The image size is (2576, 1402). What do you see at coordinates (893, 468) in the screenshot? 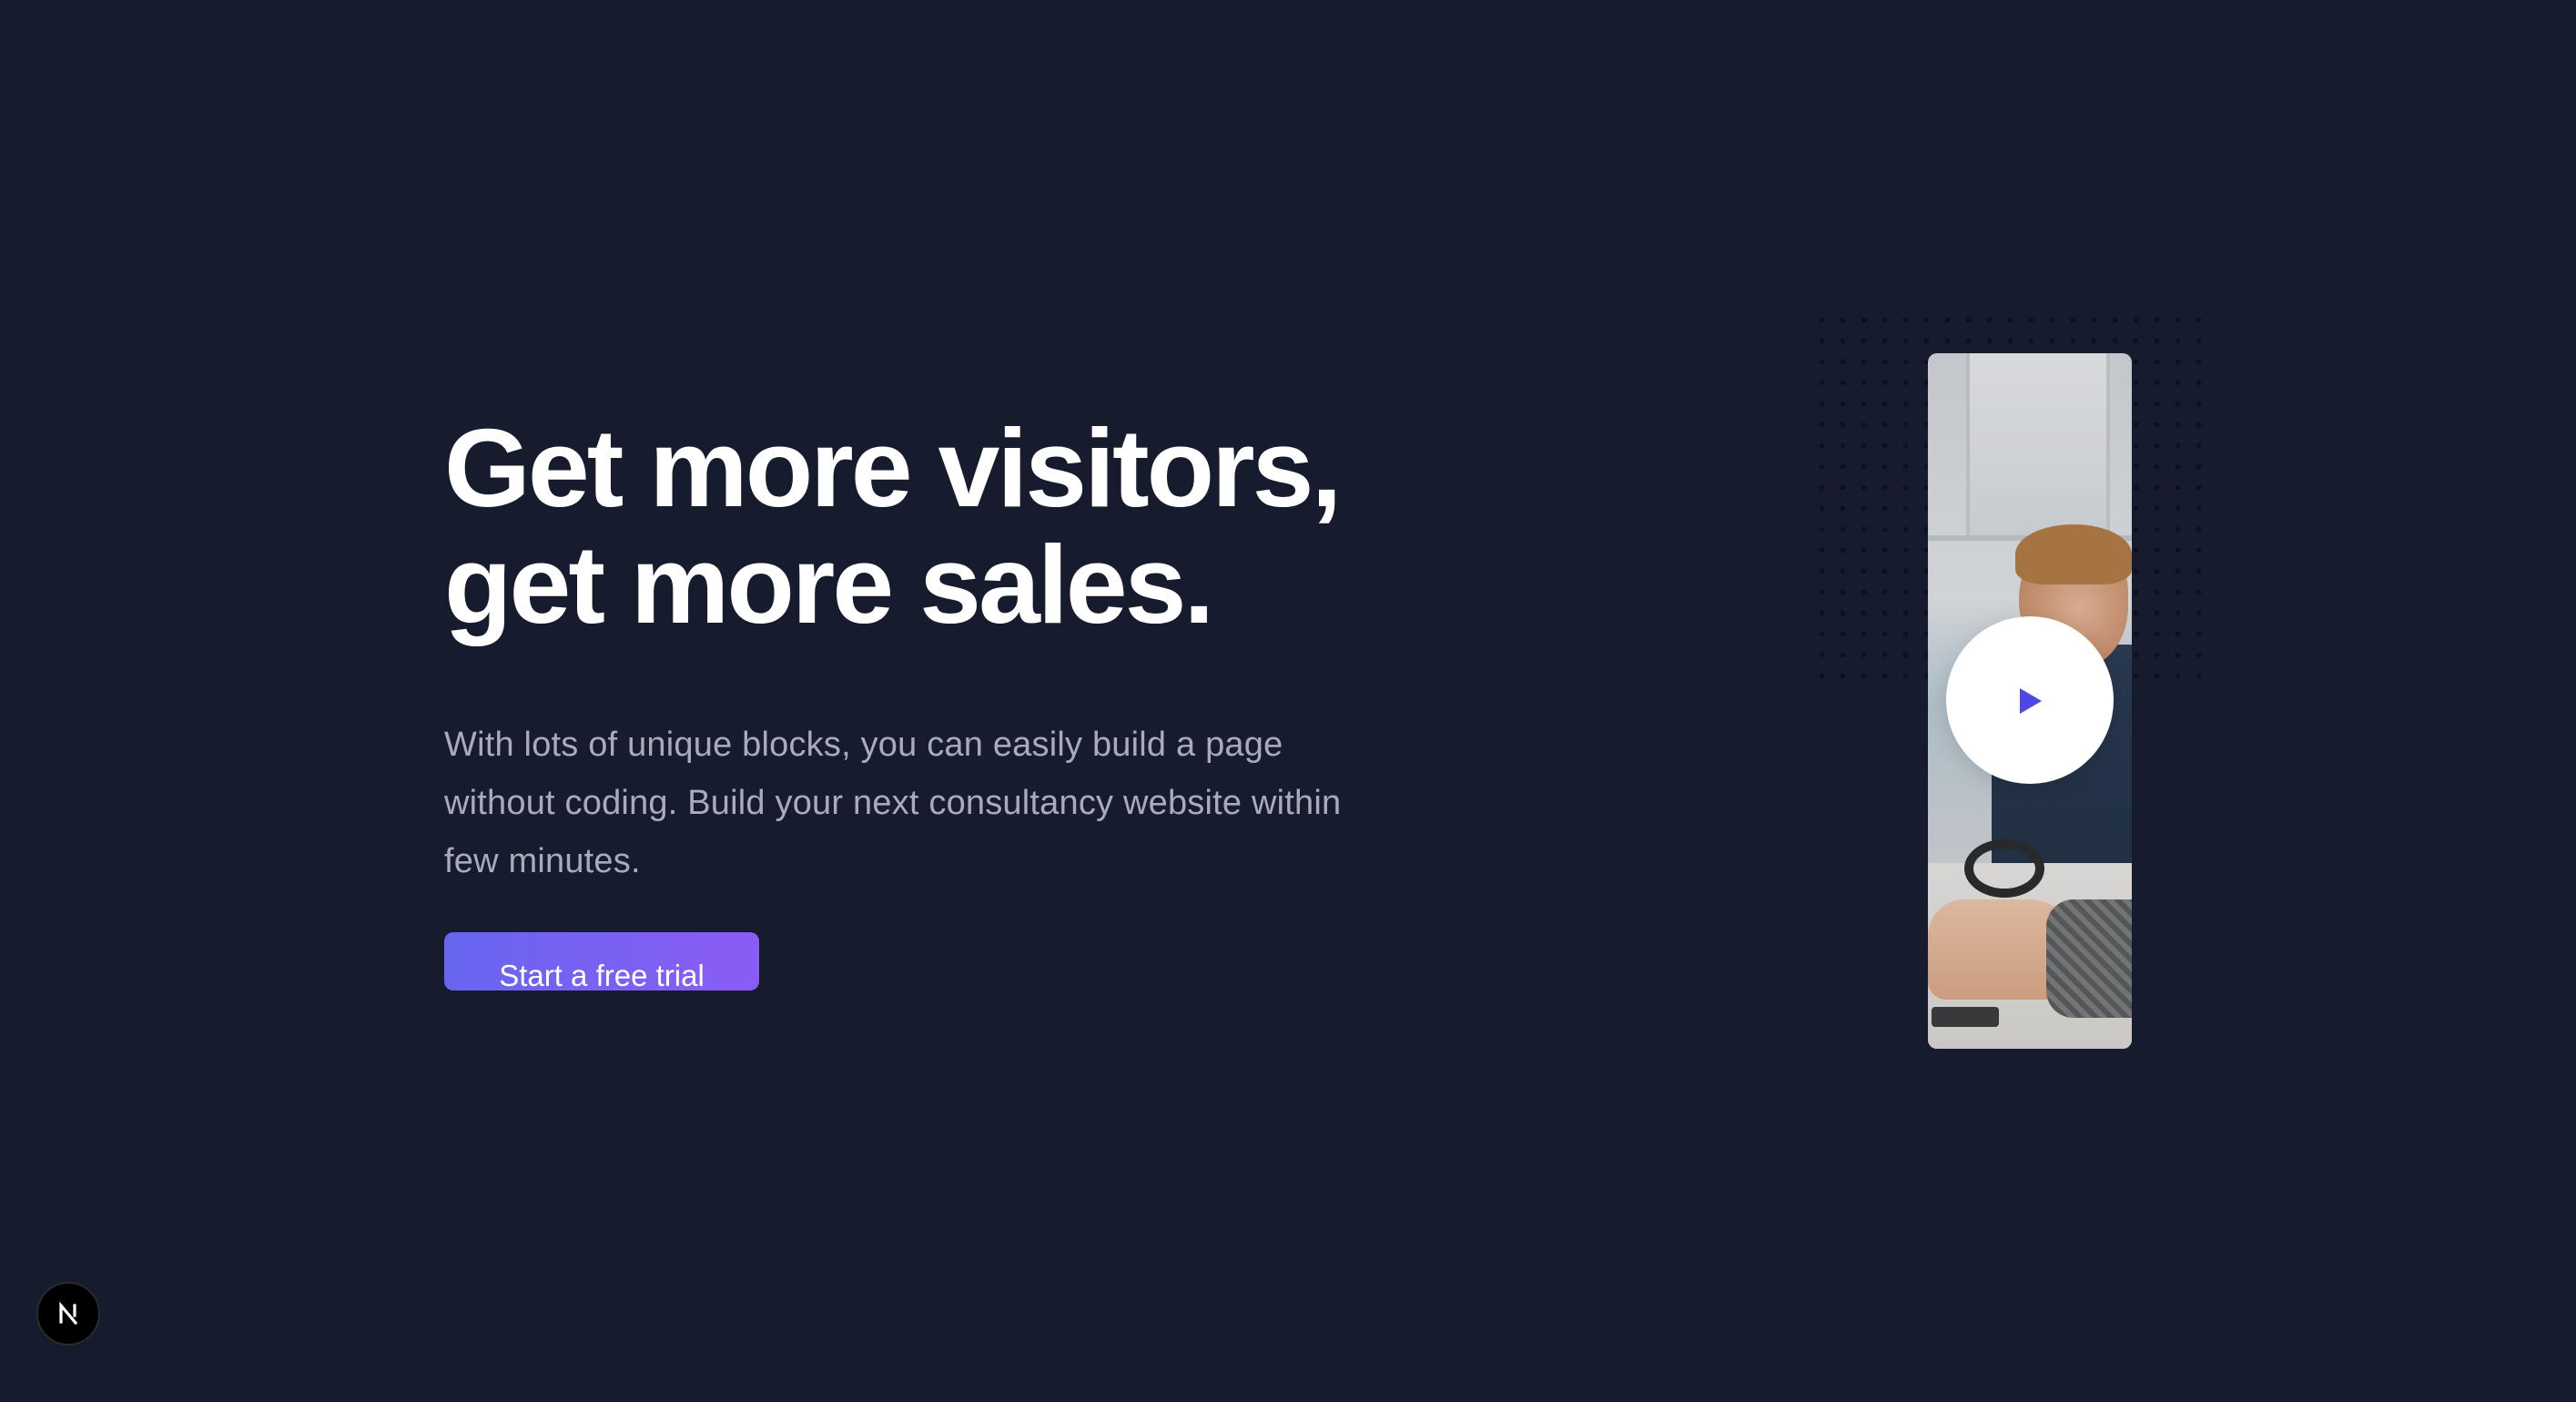
I see `hero-headline-line-1: Get more visitors,` at bounding box center [893, 468].